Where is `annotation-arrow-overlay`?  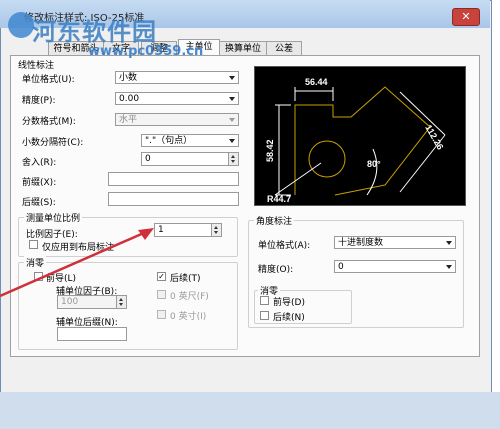 annotation-arrow-overlay is located at coordinates (77, 263).